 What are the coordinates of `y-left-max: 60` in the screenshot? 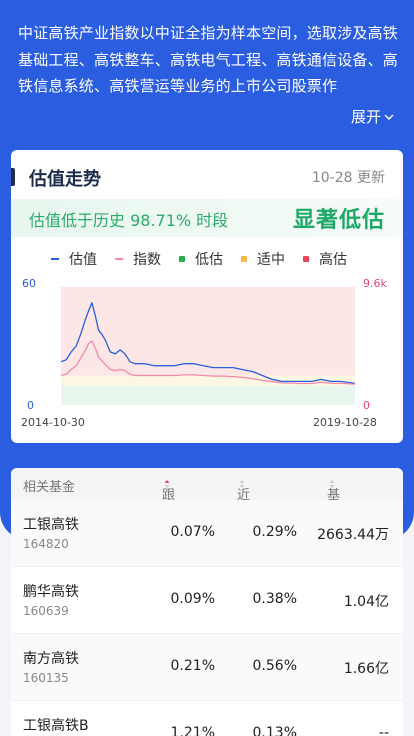 It's located at (29, 283).